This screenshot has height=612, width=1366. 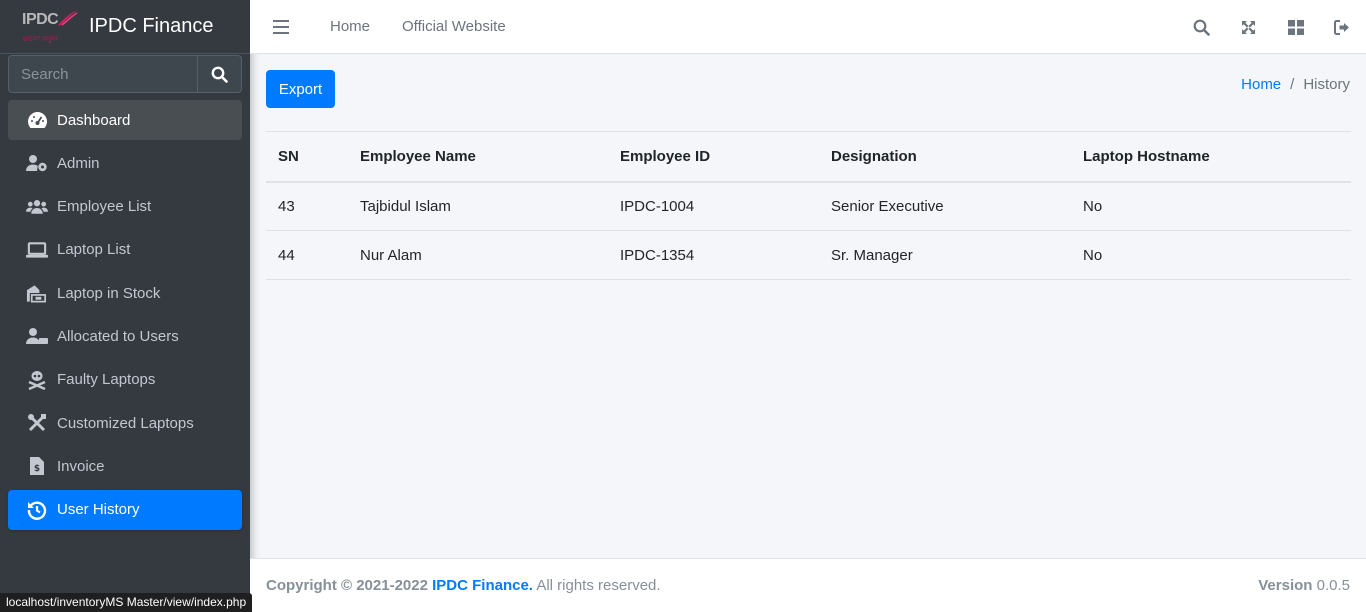 What do you see at coordinates (37, 336) in the screenshot?
I see `user-check-icon` at bounding box center [37, 336].